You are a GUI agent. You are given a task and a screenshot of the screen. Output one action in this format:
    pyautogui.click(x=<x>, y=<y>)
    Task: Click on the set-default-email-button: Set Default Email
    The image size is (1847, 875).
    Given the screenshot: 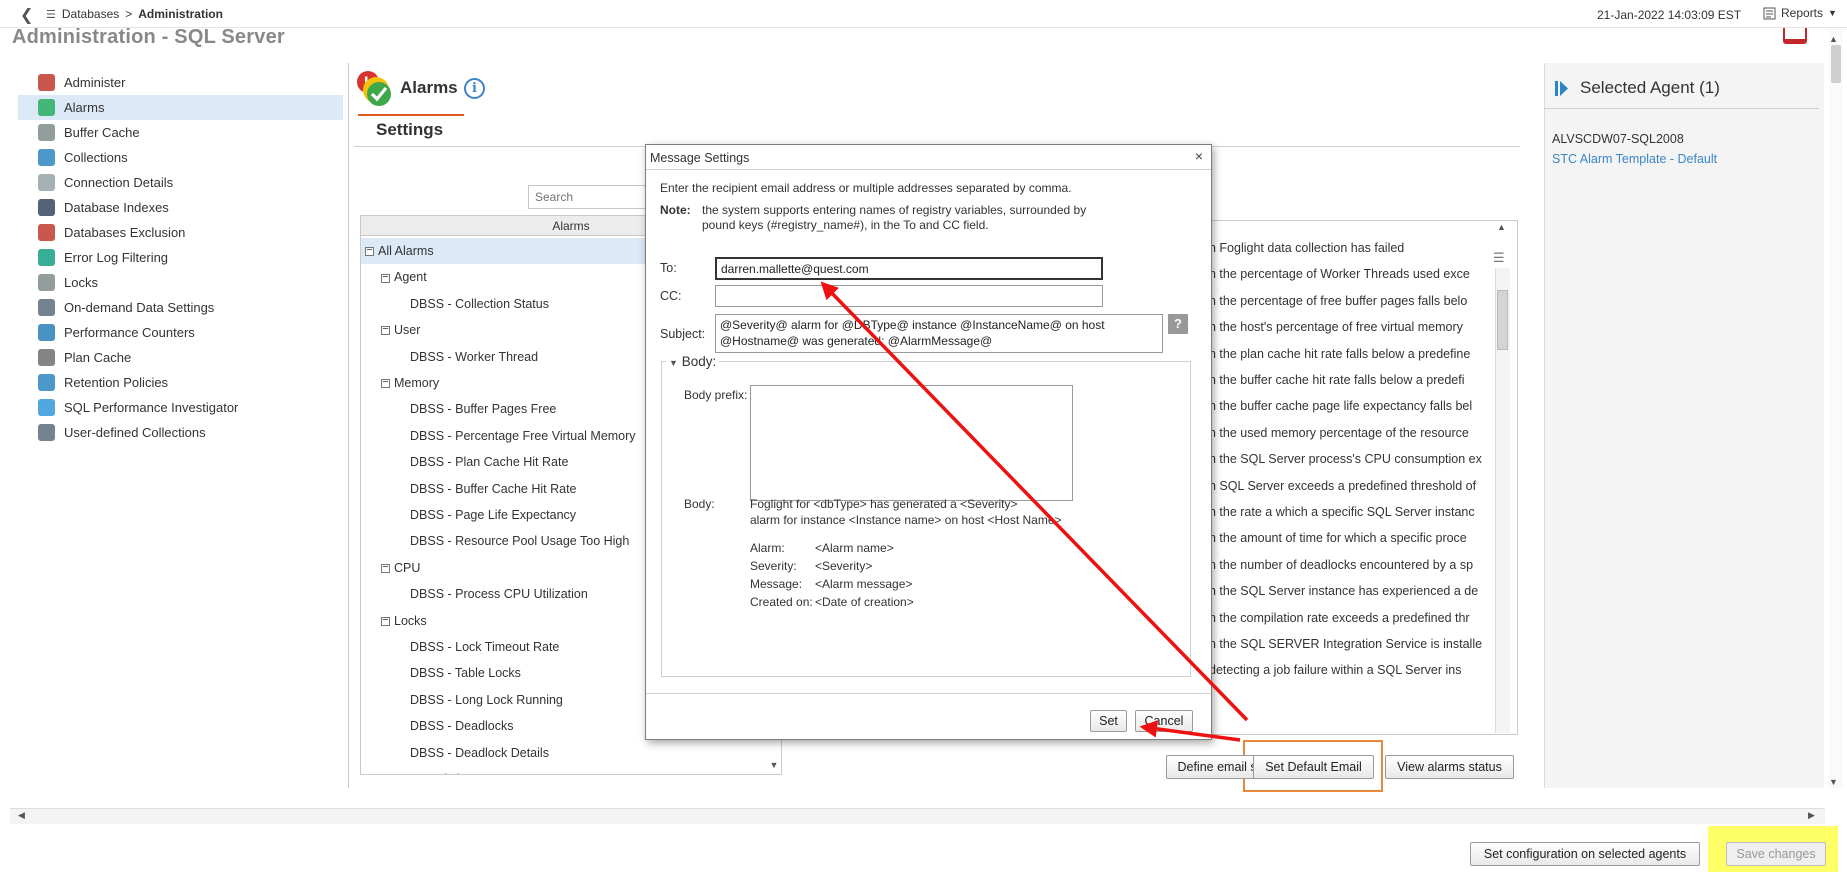 What is the action you would take?
    pyautogui.click(x=1313, y=767)
    